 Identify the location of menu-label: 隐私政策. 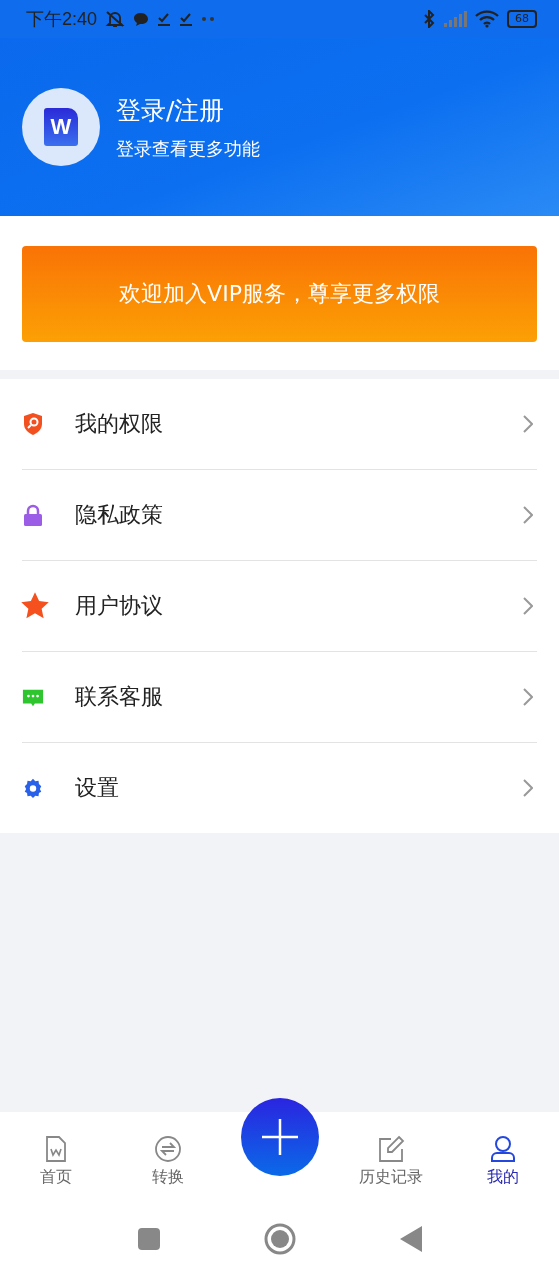
(119, 515).